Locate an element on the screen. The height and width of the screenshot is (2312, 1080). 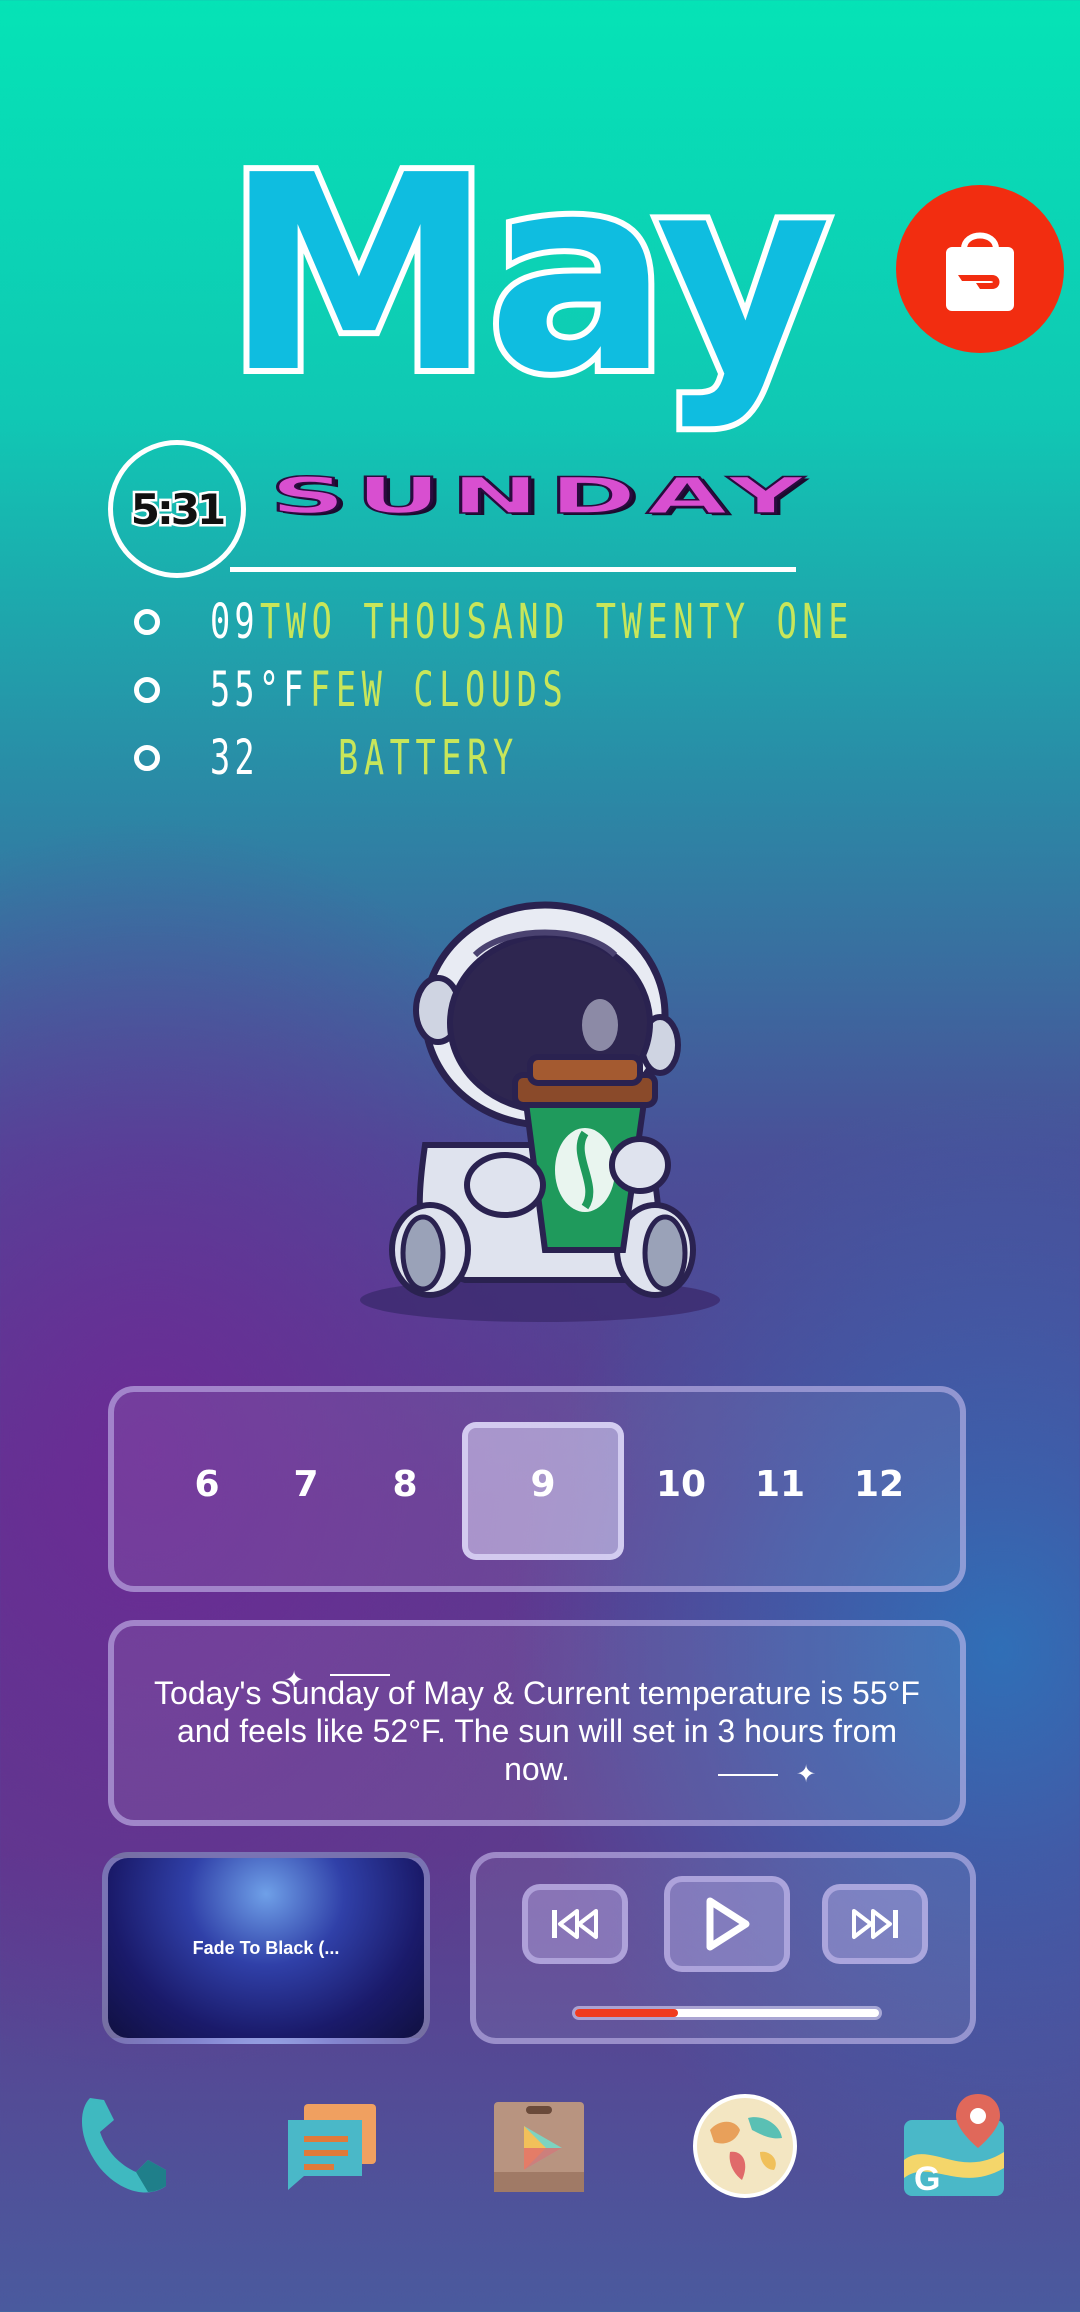
sparkle-line is located at coordinates (748, 1775).